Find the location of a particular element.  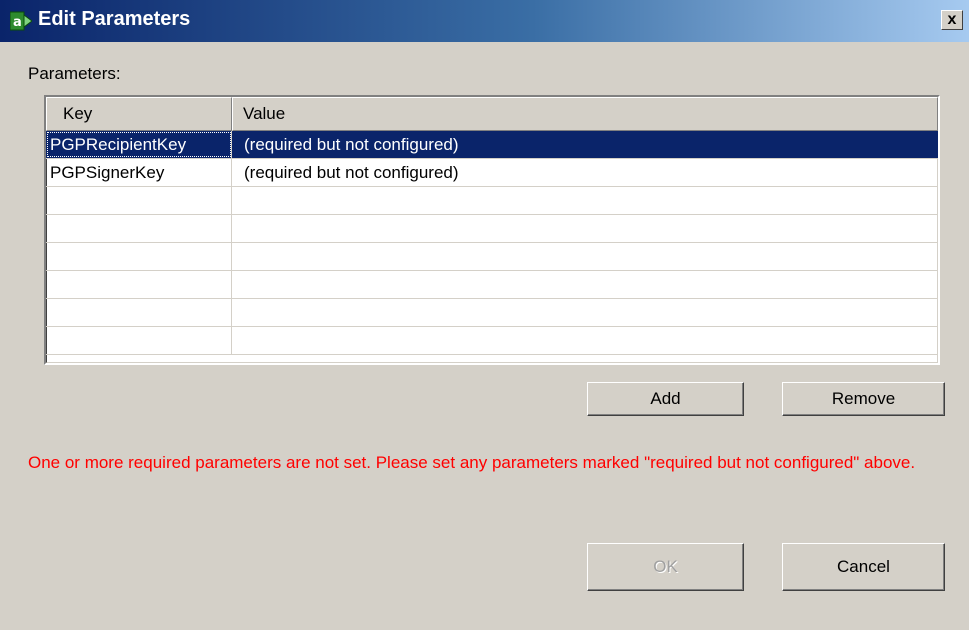

remove-button: Remove is located at coordinates (863, 399).